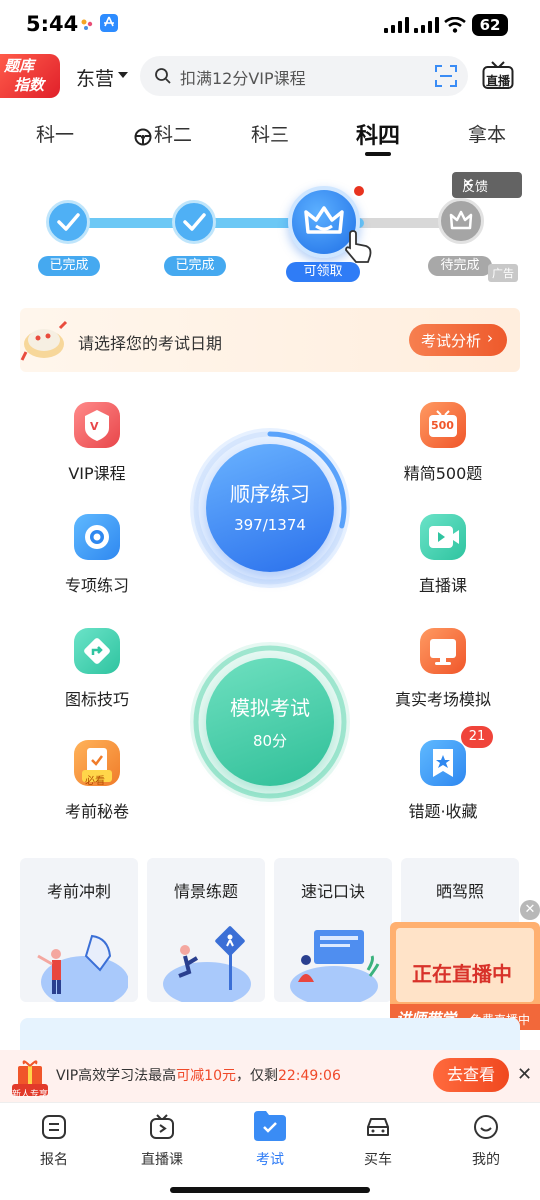  Describe the element at coordinates (477, 737) in the screenshot. I see `wrong-count-badge: 21` at that location.